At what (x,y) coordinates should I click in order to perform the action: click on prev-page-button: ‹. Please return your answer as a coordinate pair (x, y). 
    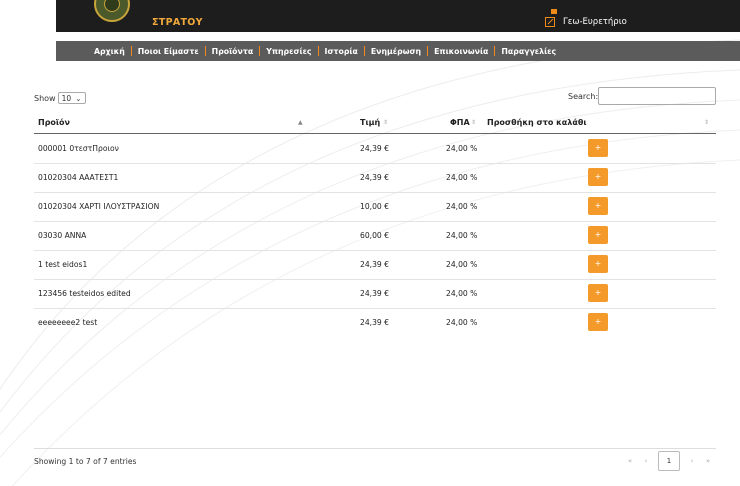
    Looking at the image, I should click on (646, 461).